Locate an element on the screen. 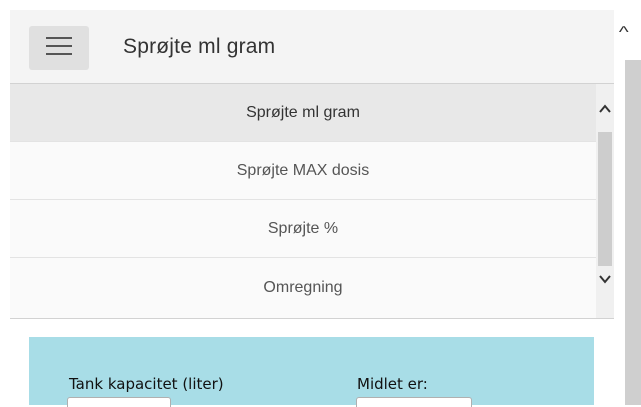  nav-item-sprojte-procent: Sprøjte % is located at coordinates (303, 229).